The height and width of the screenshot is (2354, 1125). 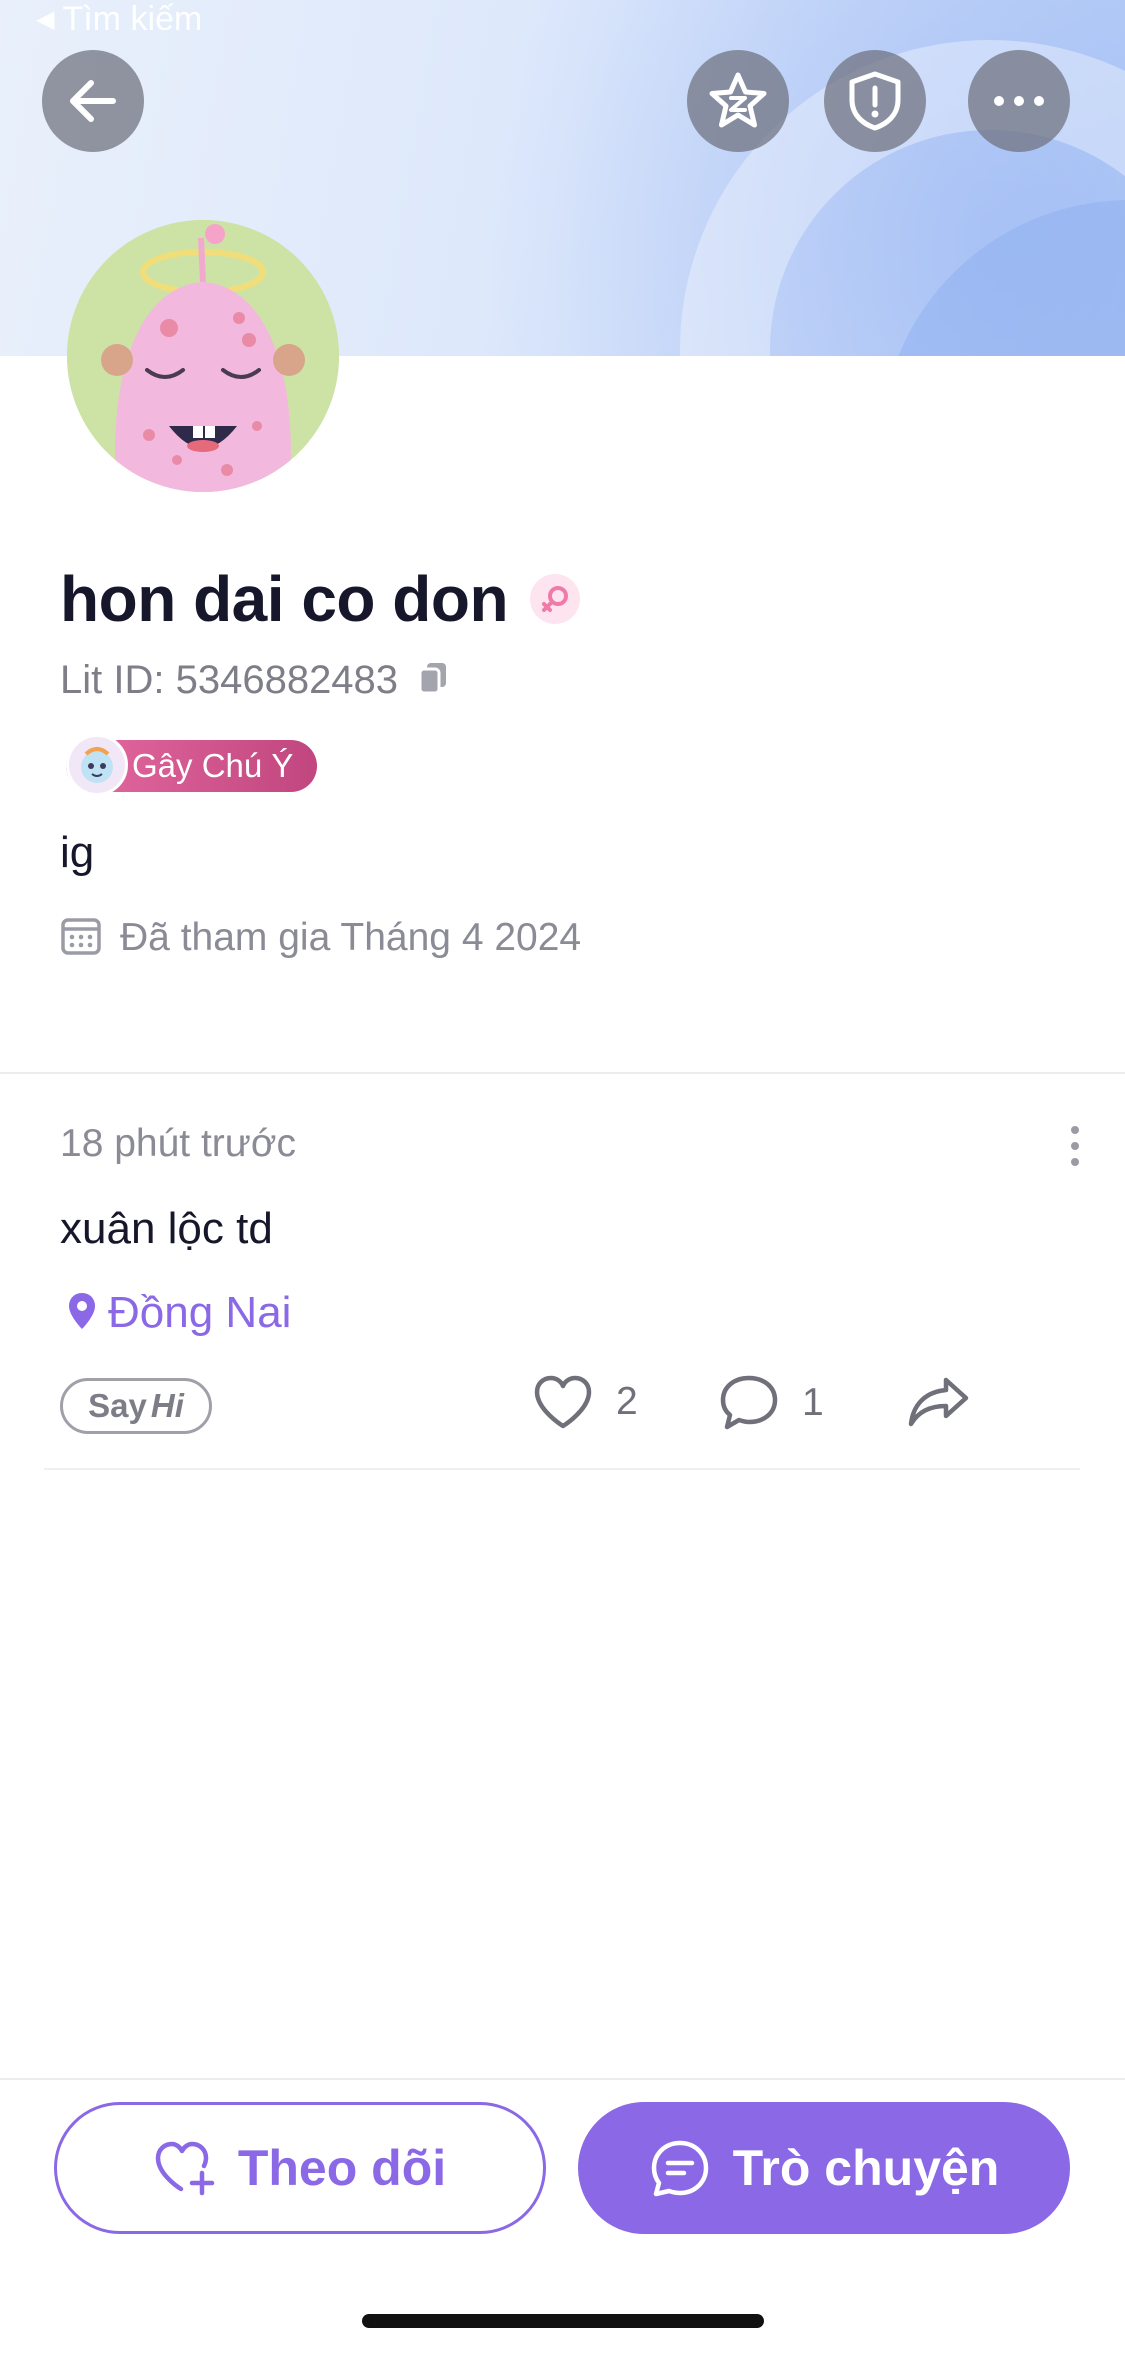 I want to click on say-hi-button: Say Hi, so click(x=136, y=1406).